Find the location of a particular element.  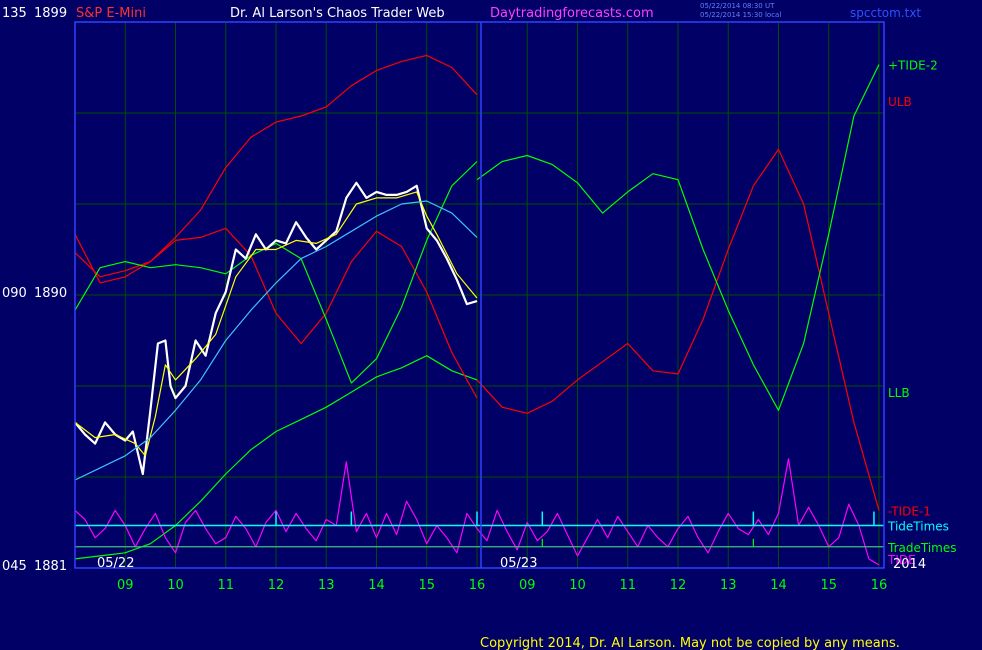

y-top-code: 135 is located at coordinates (14, 13).